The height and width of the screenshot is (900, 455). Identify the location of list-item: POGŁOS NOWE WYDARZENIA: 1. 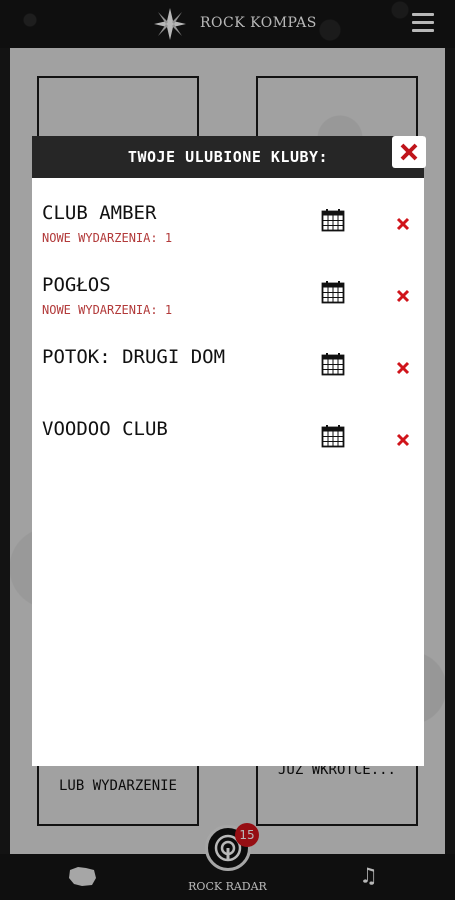
(228, 304).